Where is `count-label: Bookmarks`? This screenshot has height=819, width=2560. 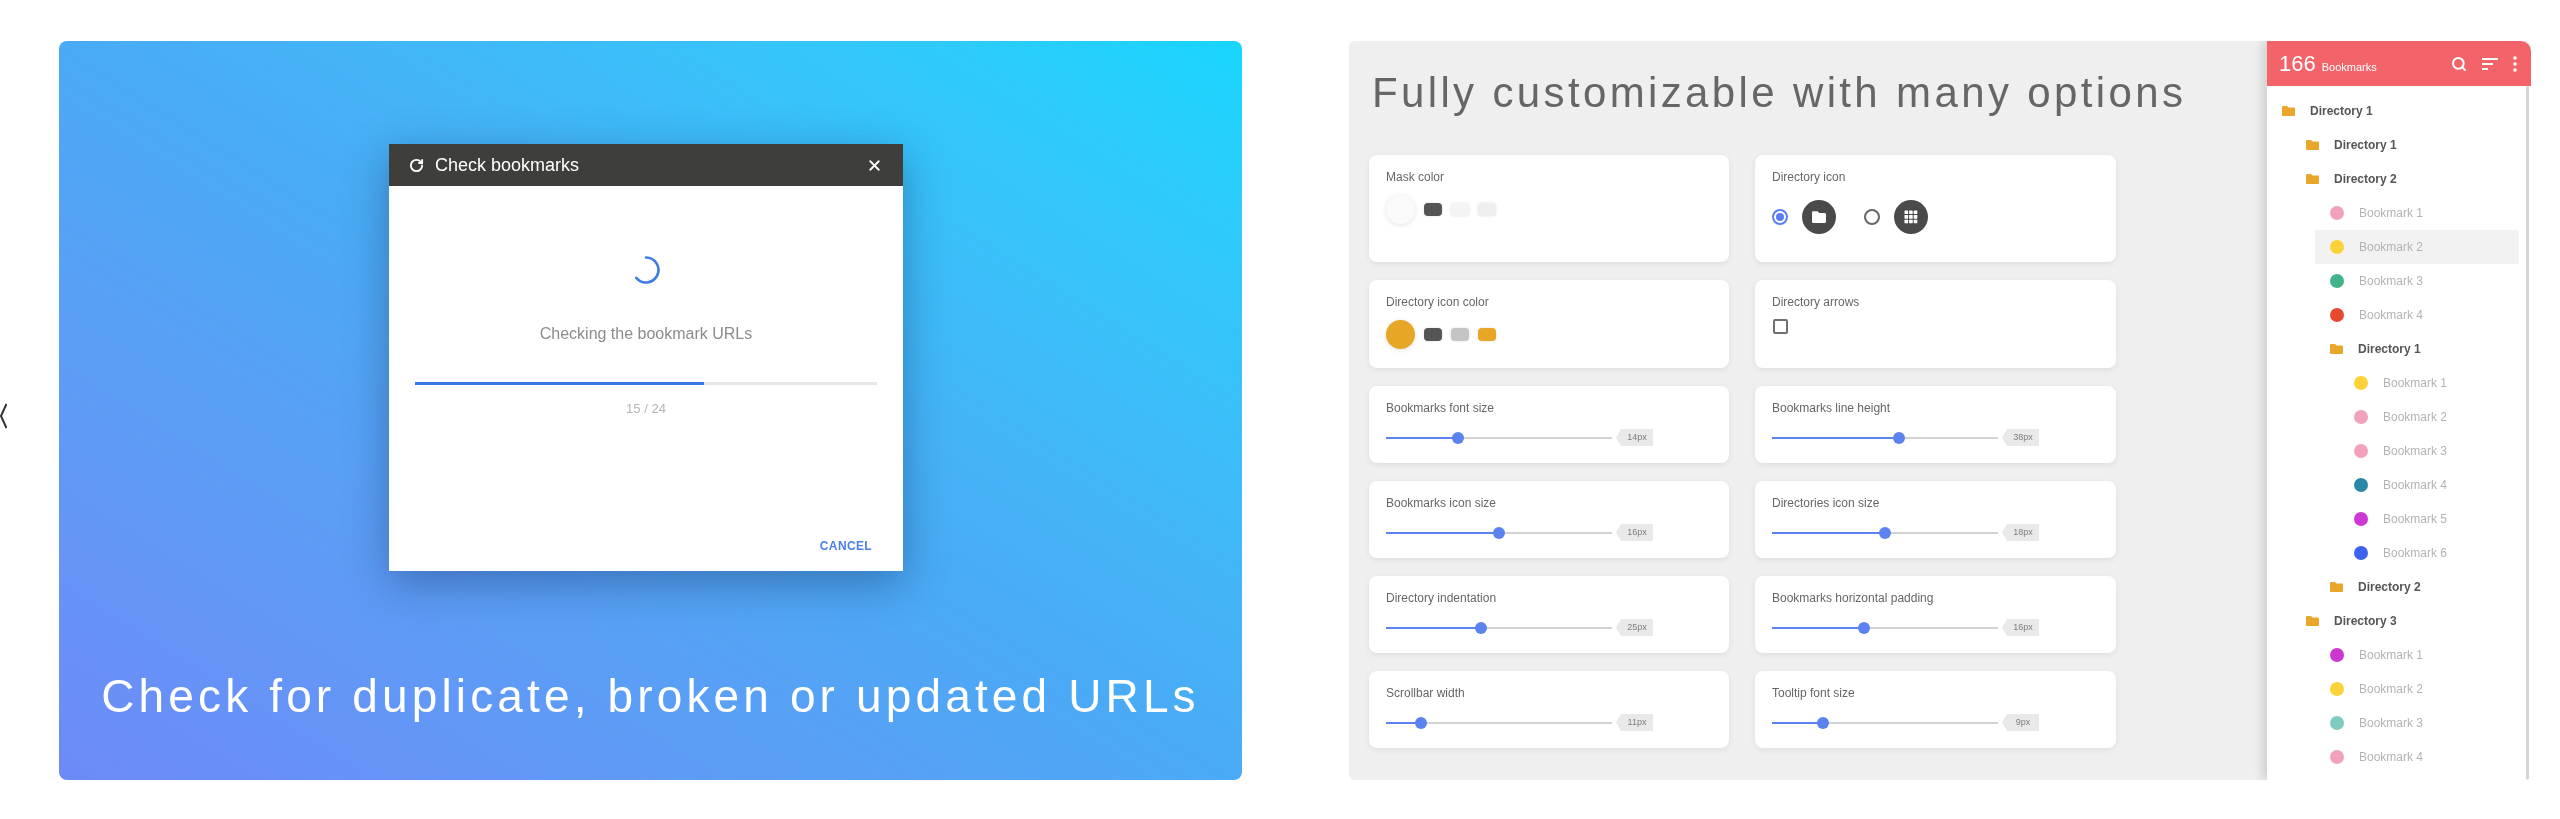 count-label: Bookmarks is located at coordinates (2349, 66).